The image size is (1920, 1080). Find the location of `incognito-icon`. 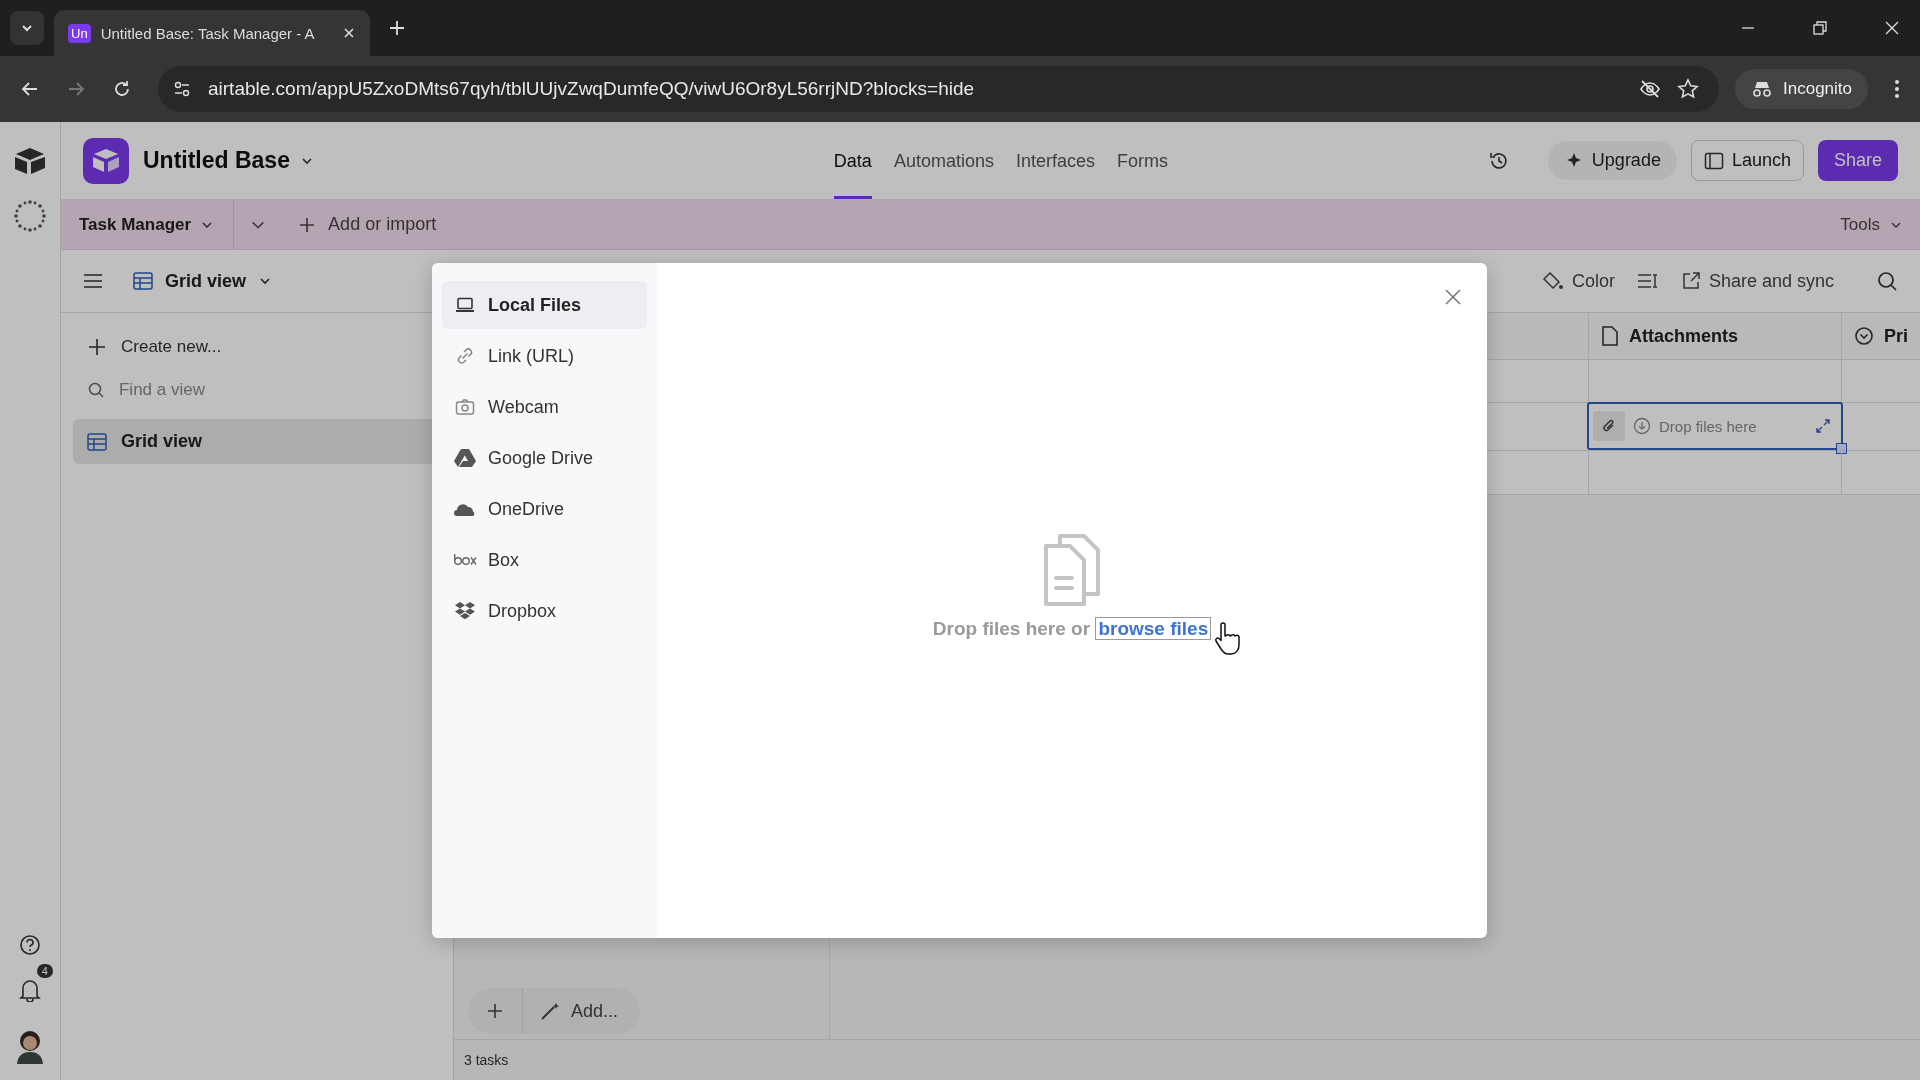

incognito-icon is located at coordinates (1762, 89).